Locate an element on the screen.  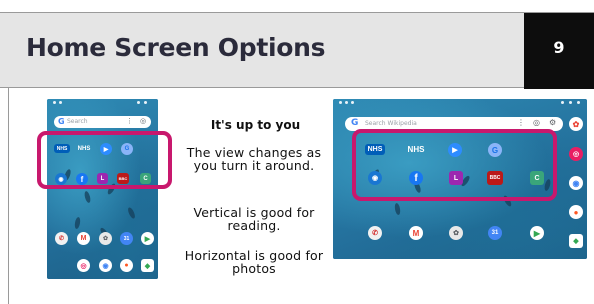
search-placeholder: Search is located at coordinates (77, 121).